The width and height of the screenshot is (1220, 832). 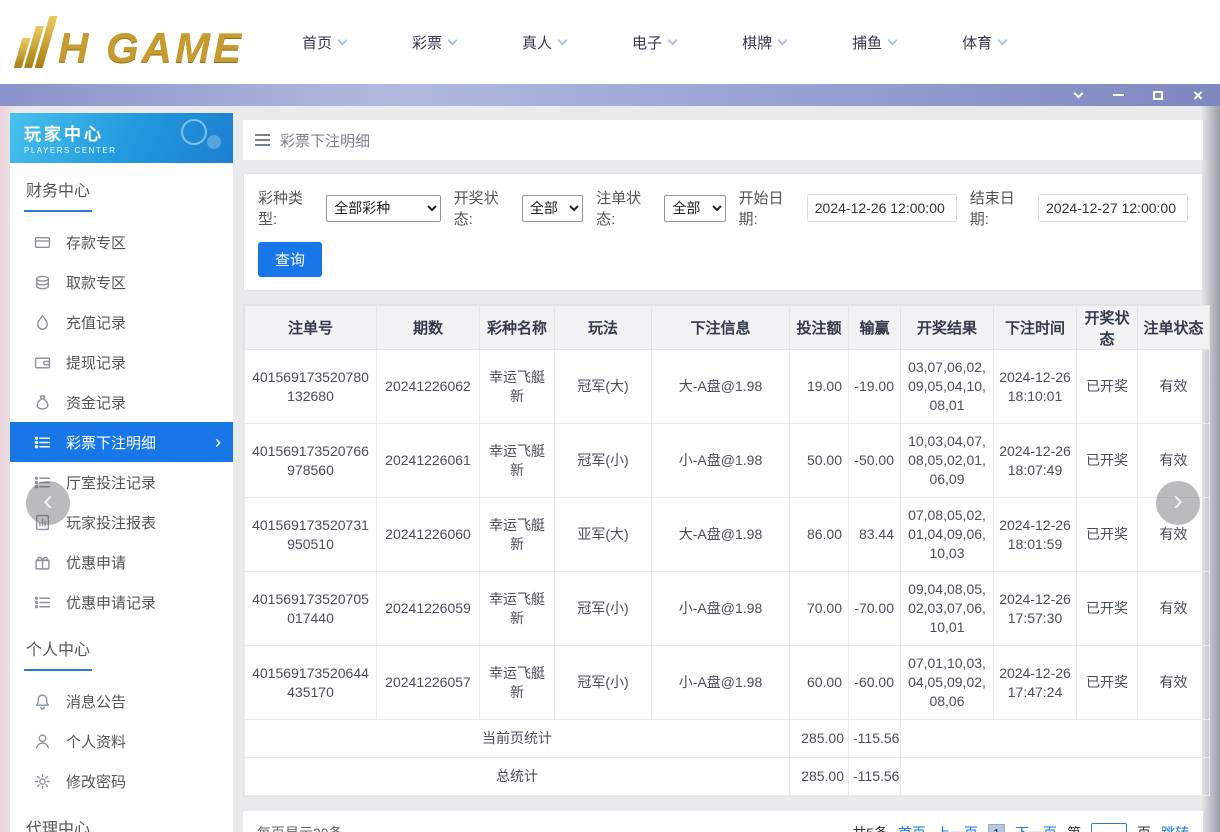 I want to click on card-icon, so click(x=42, y=242).